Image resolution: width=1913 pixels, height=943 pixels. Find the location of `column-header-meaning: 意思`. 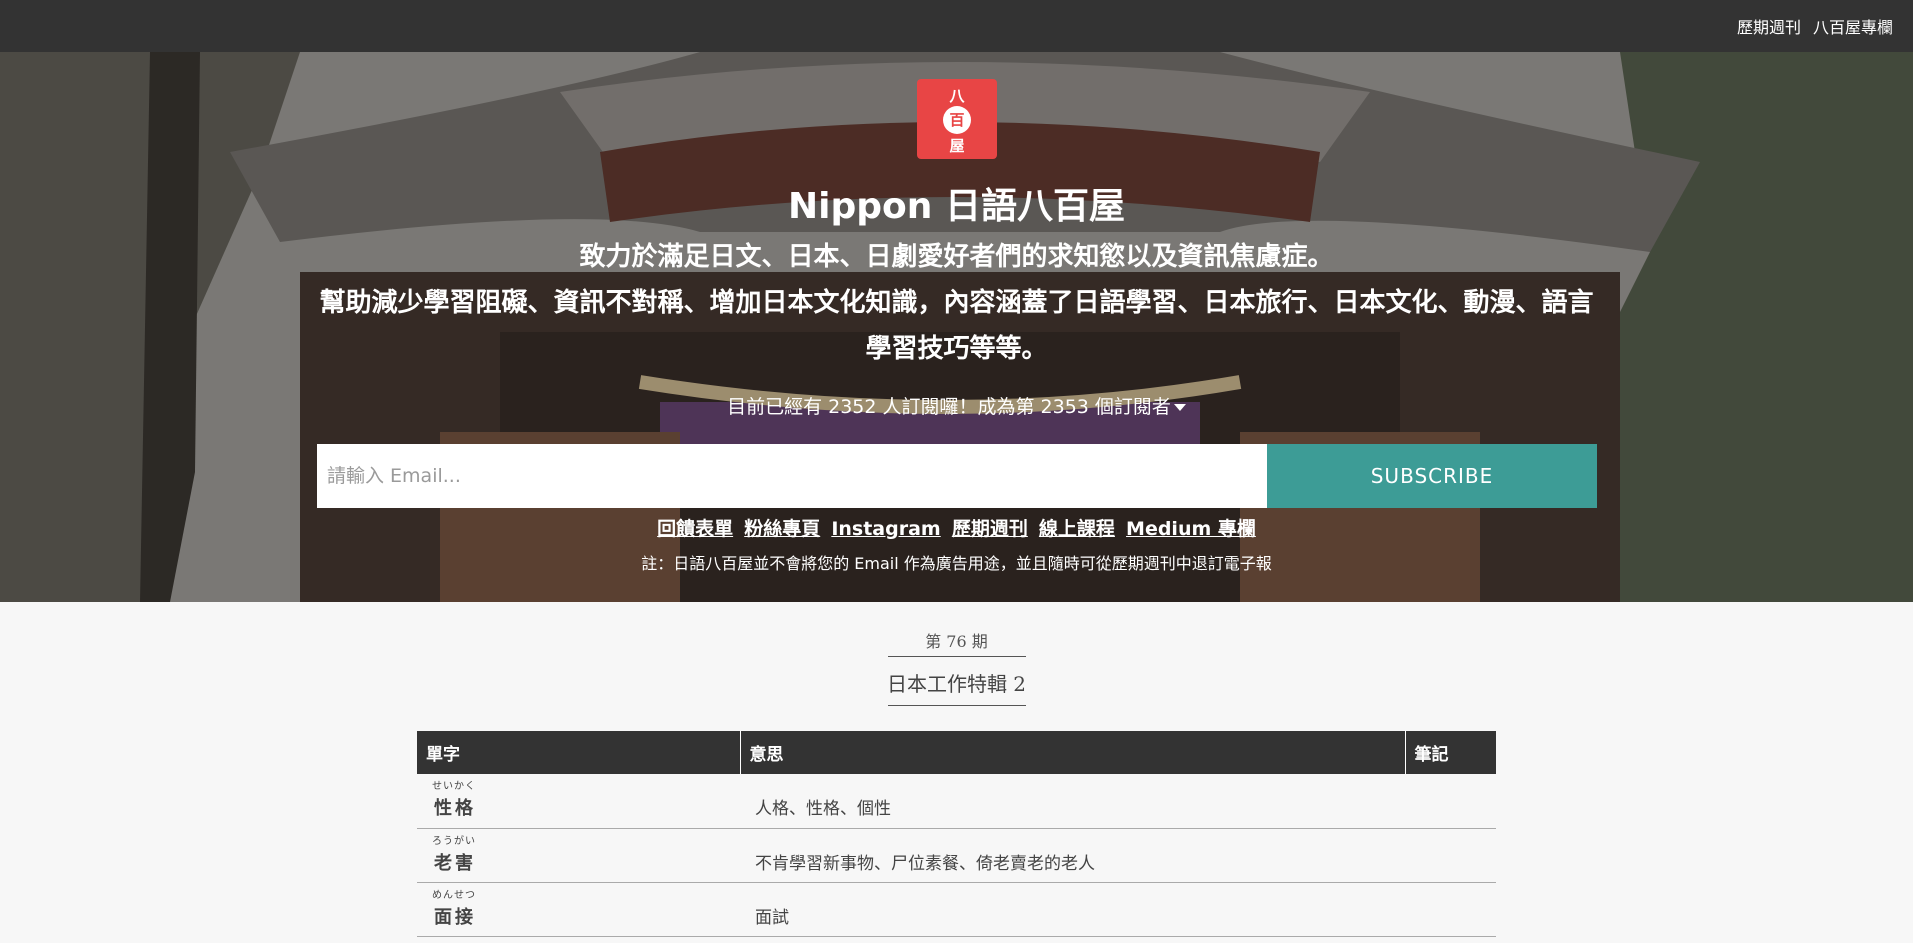

column-header-meaning: 意思 is located at coordinates (1073, 752).